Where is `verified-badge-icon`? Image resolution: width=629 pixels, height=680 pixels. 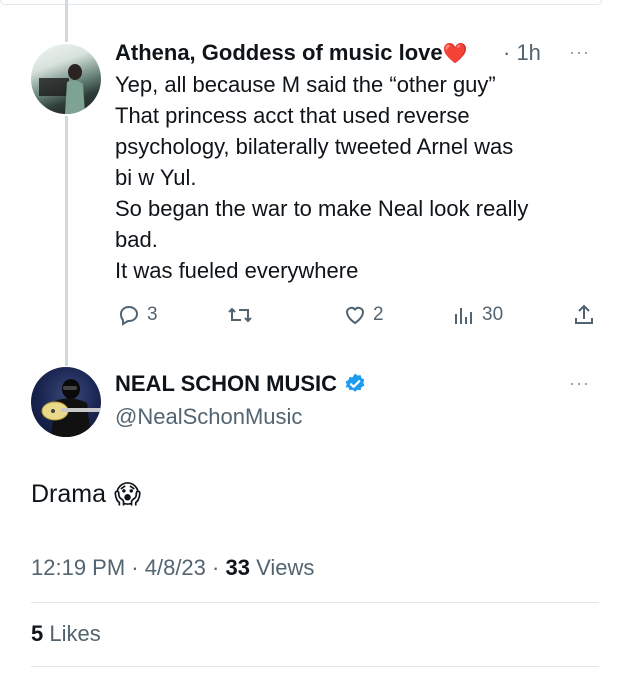 verified-badge-icon is located at coordinates (355, 382).